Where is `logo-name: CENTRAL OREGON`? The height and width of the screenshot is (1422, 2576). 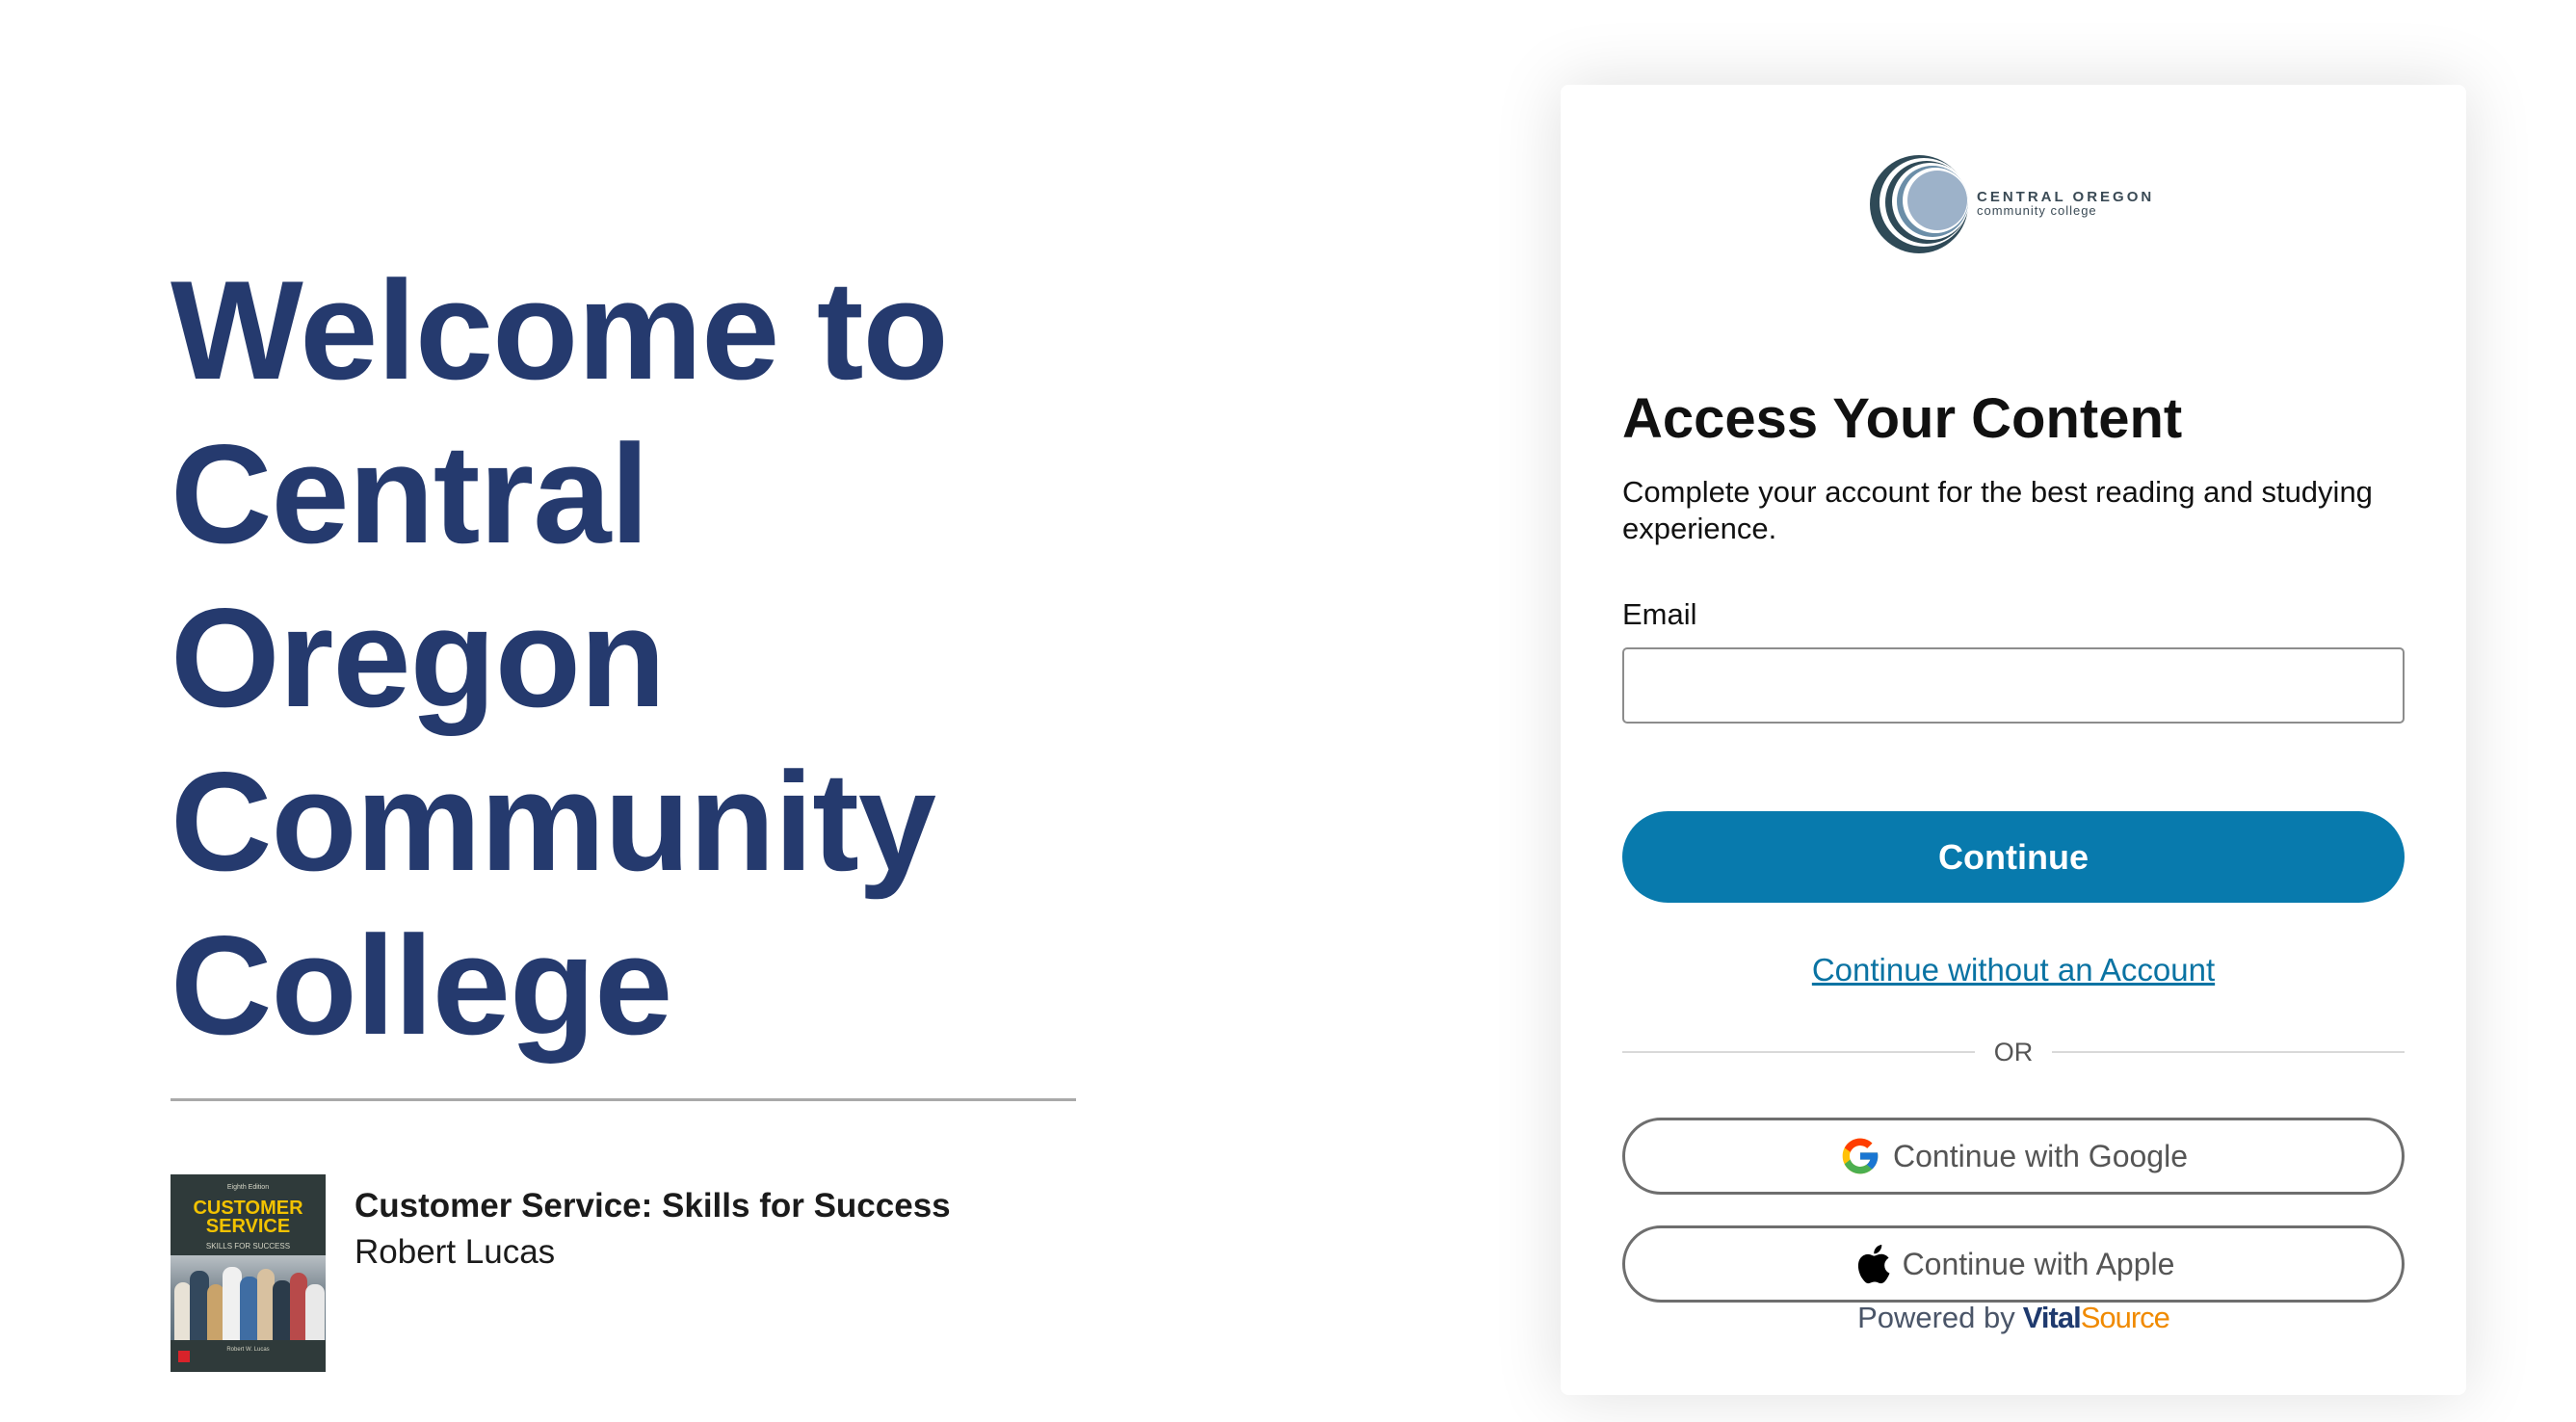
logo-name: CENTRAL OREGON is located at coordinates (2066, 197).